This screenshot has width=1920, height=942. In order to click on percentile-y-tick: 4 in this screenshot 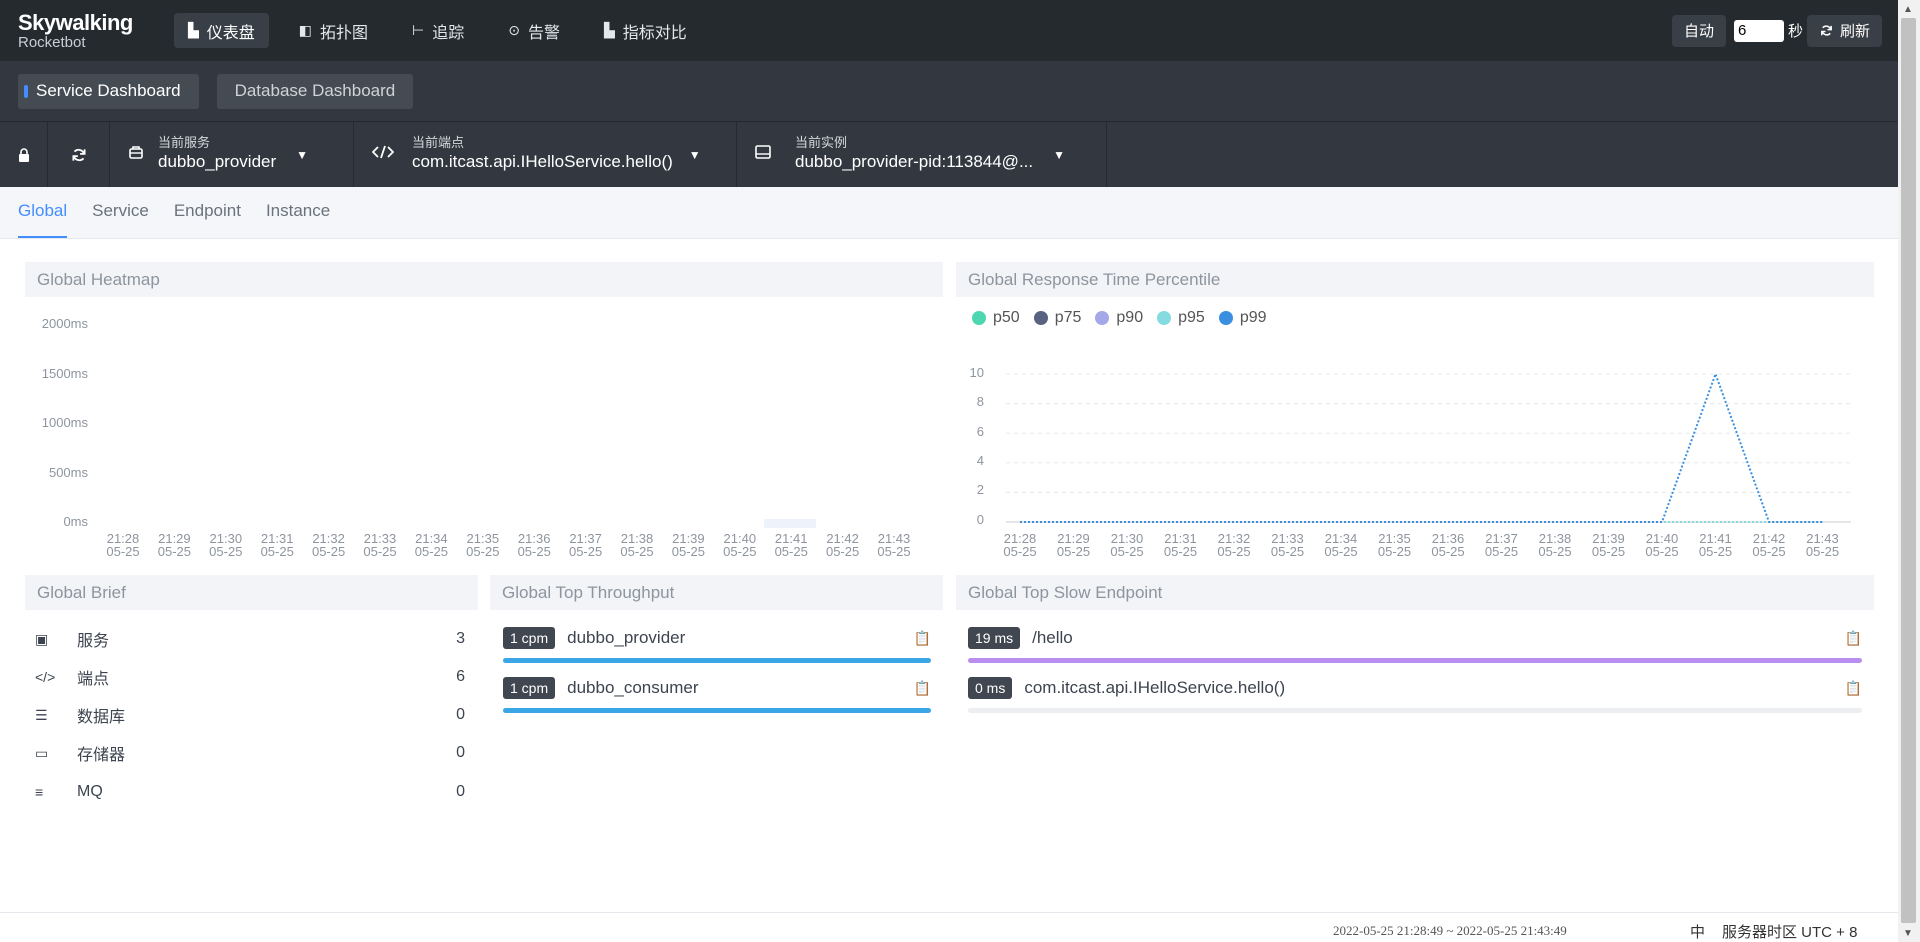, I will do `click(980, 460)`.